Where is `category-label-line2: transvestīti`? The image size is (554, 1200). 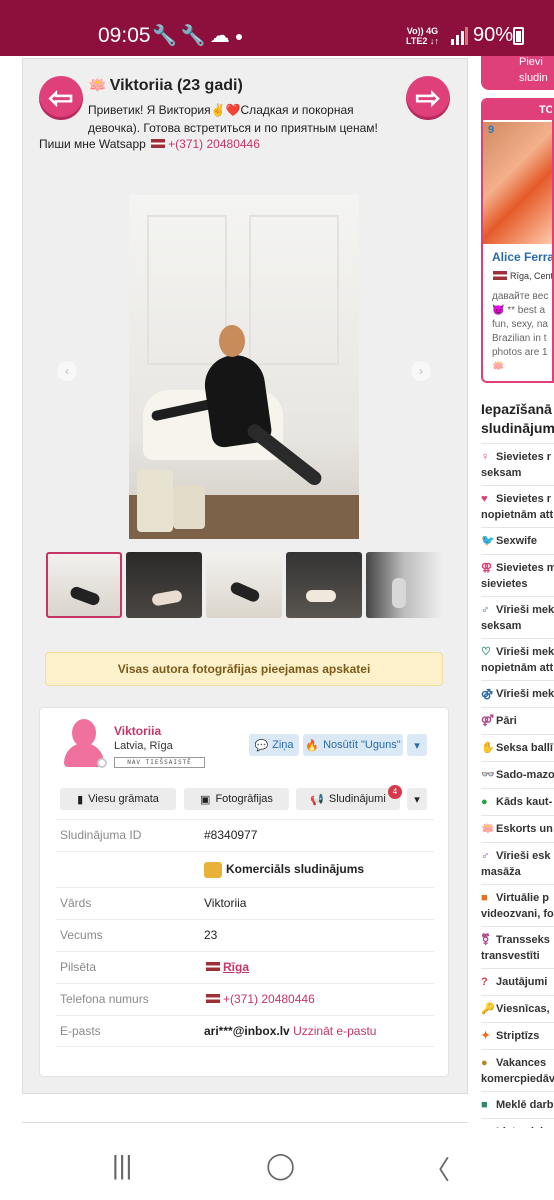 category-label-line2: transvestīti is located at coordinates (510, 956).